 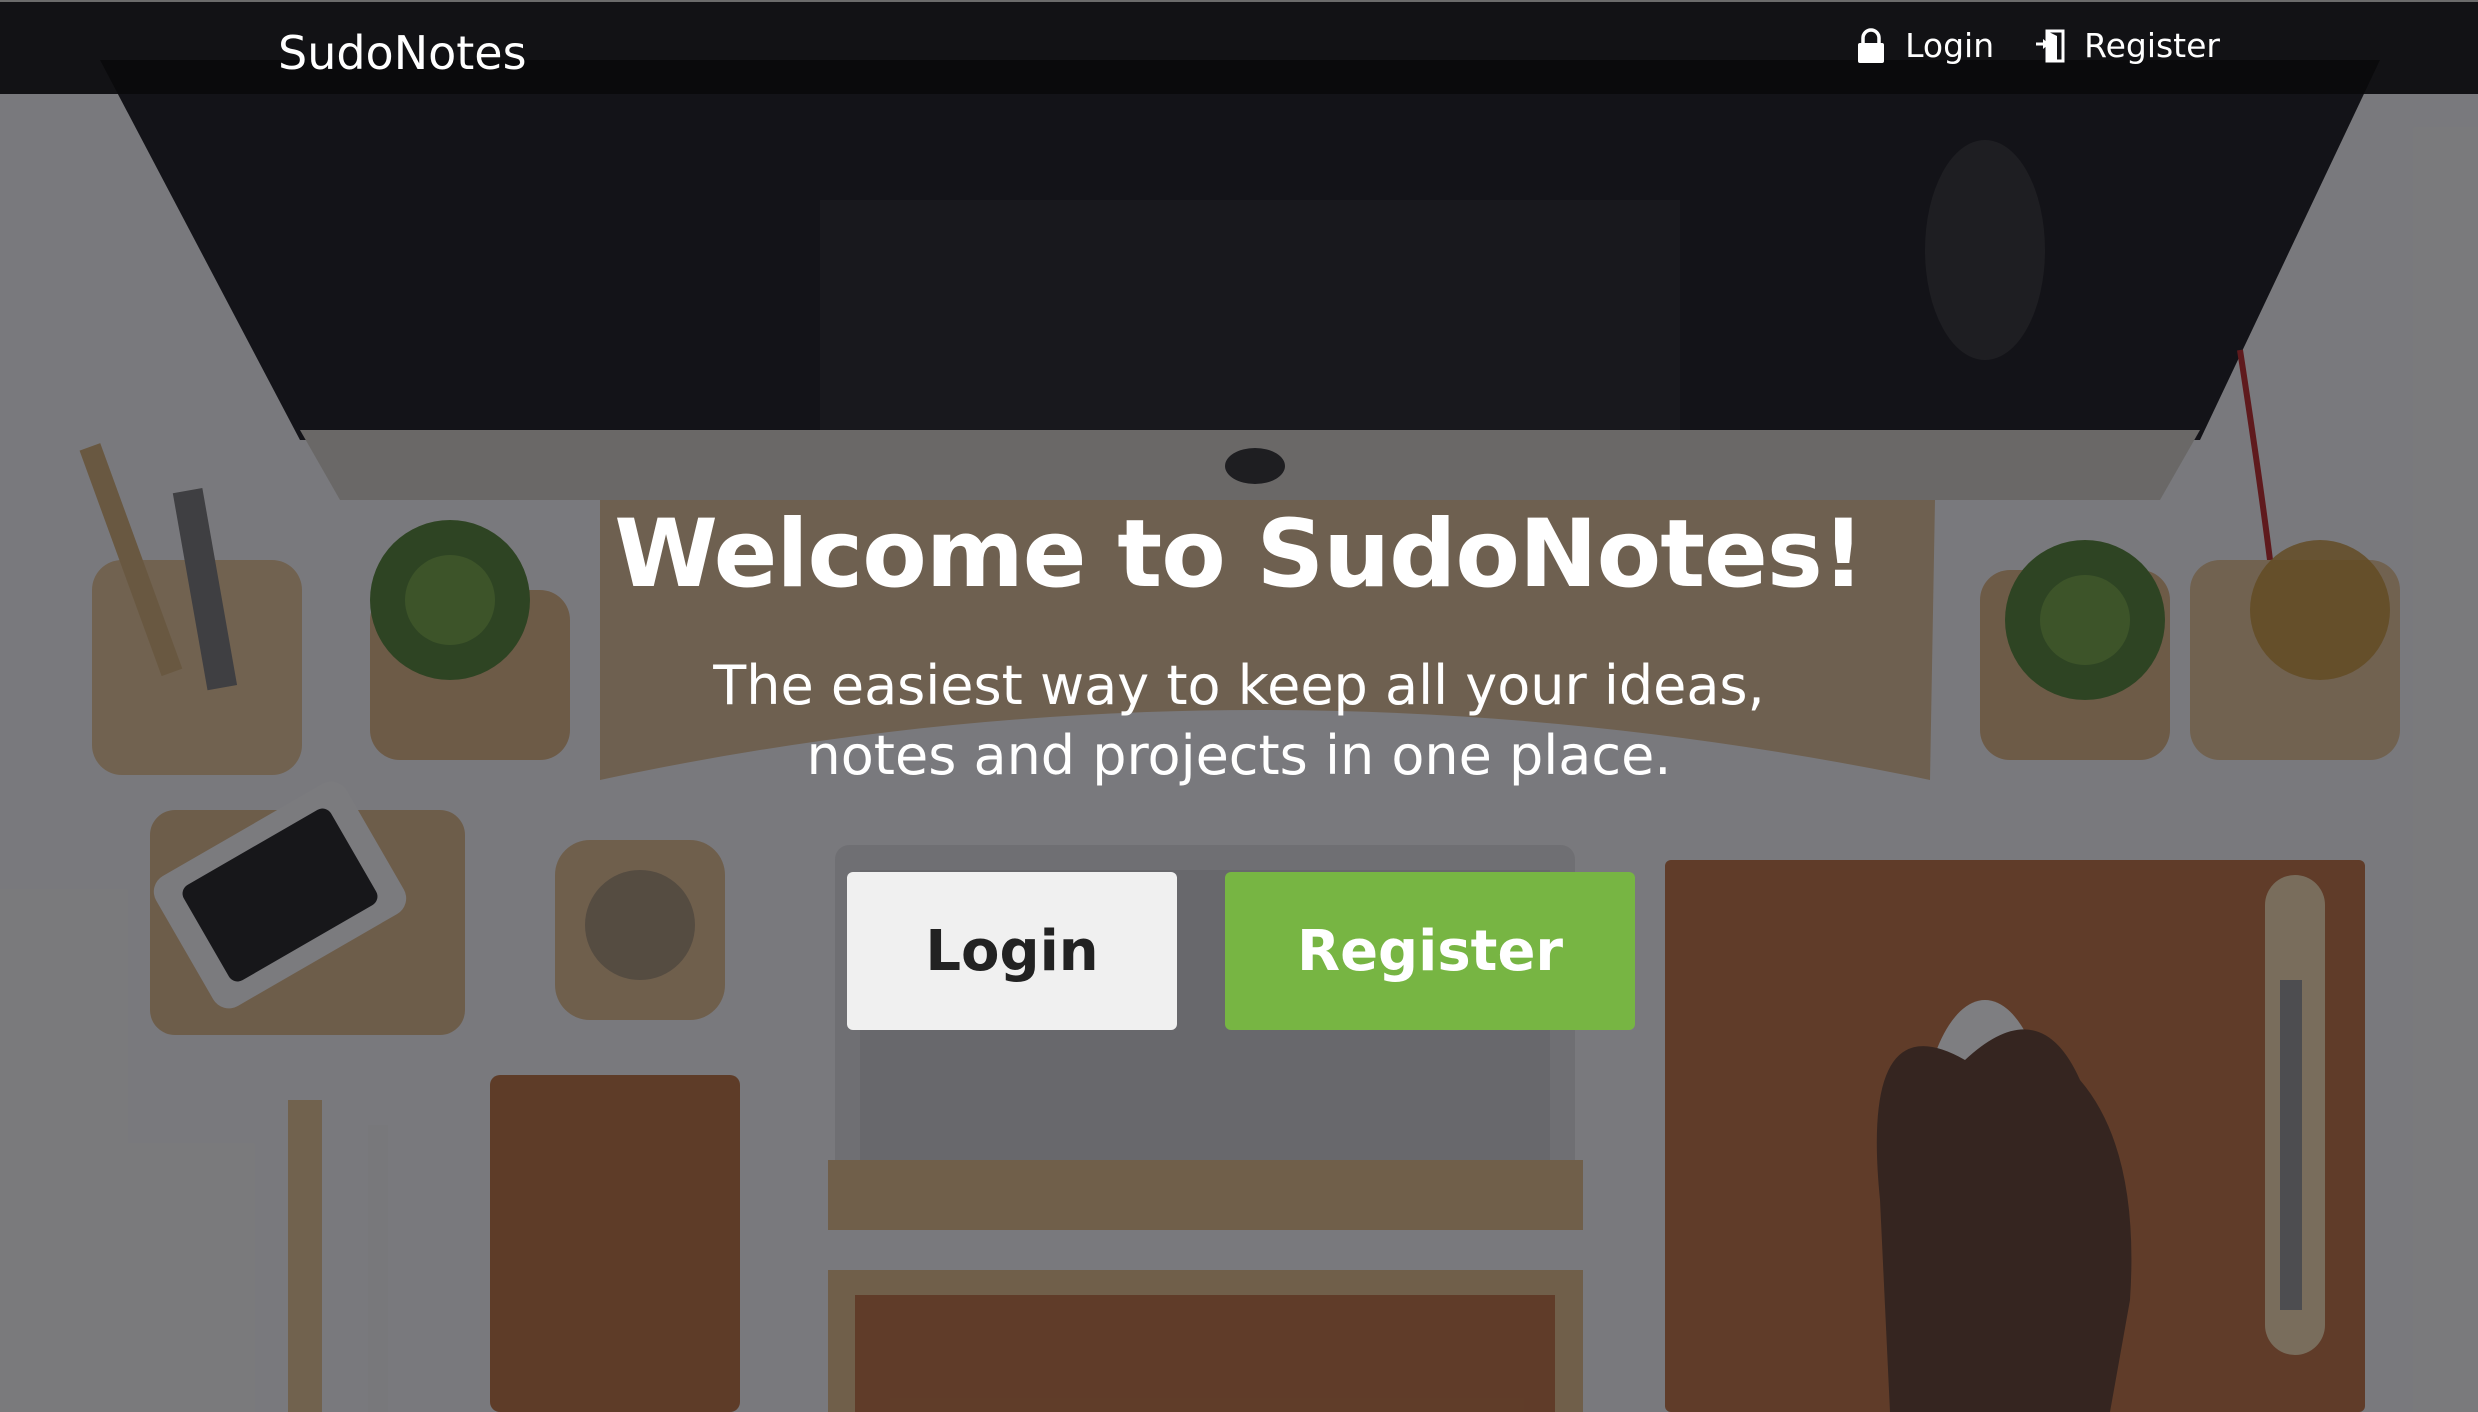 I want to click on nav-register-link: Register, so click(x=2127, y=45).